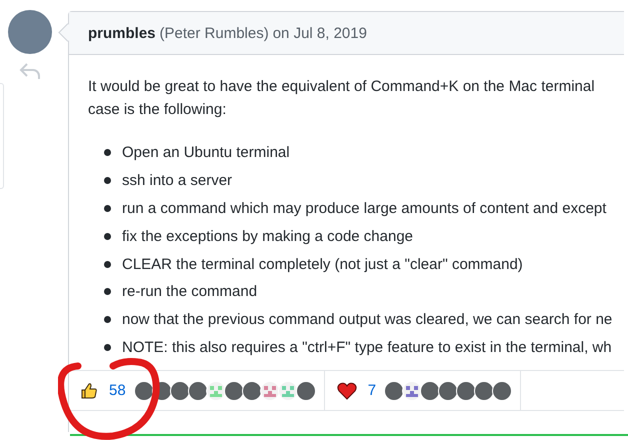  What do you see at coordinates (364, 208) in the screenshot?
I see `list-item-text: run a command which may produce large amounts of content and except` at bounding box center [364, 208].